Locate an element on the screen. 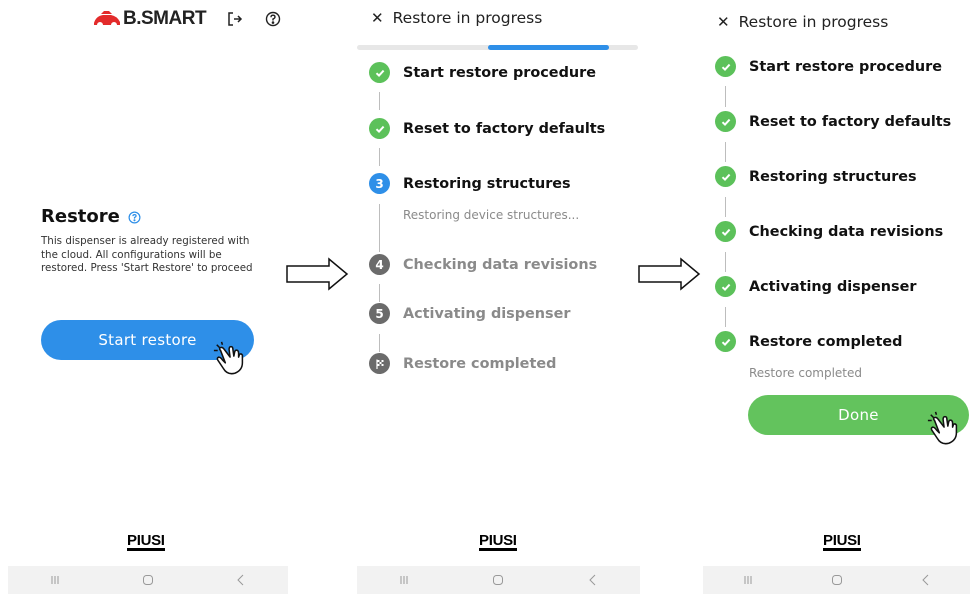 The height and width of the screenshot is (594, 970). progress-bar is located at coordinates (497, 47).